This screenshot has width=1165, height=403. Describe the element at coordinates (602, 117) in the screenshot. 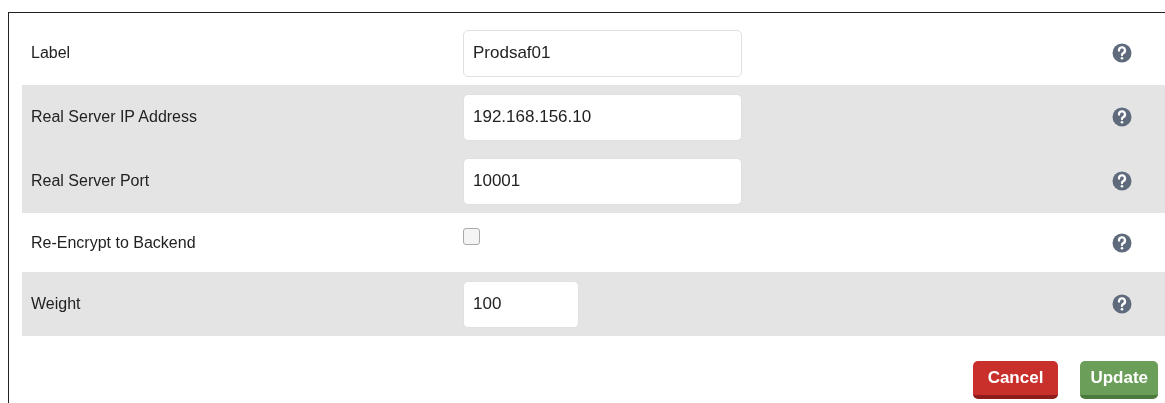

I see `input-field: 192.168.156.10` at that location.